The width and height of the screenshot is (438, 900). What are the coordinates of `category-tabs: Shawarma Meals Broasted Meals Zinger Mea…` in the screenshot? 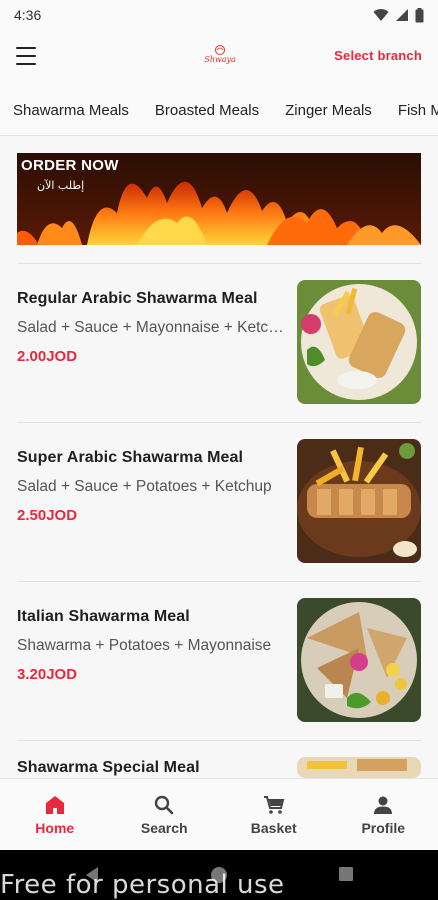 It's located at (219, 110).